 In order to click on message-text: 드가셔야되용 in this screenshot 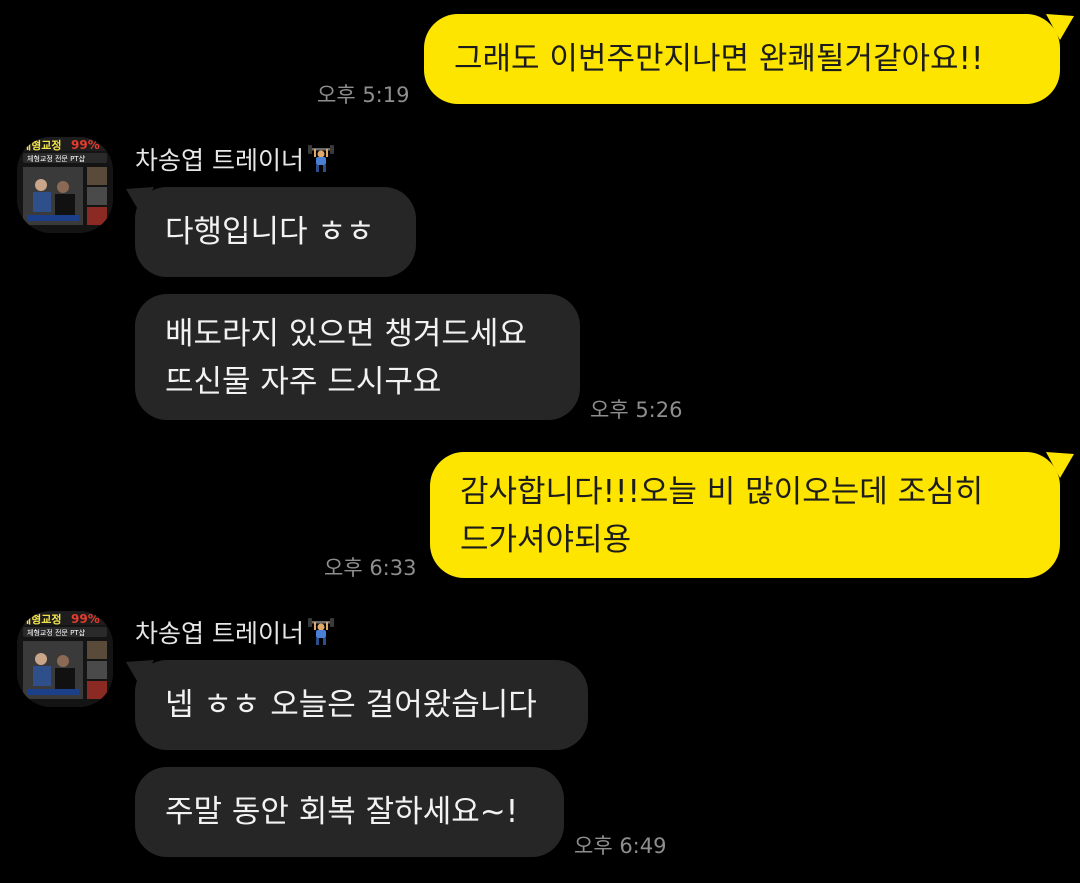, I will do `click(546, 540)`.